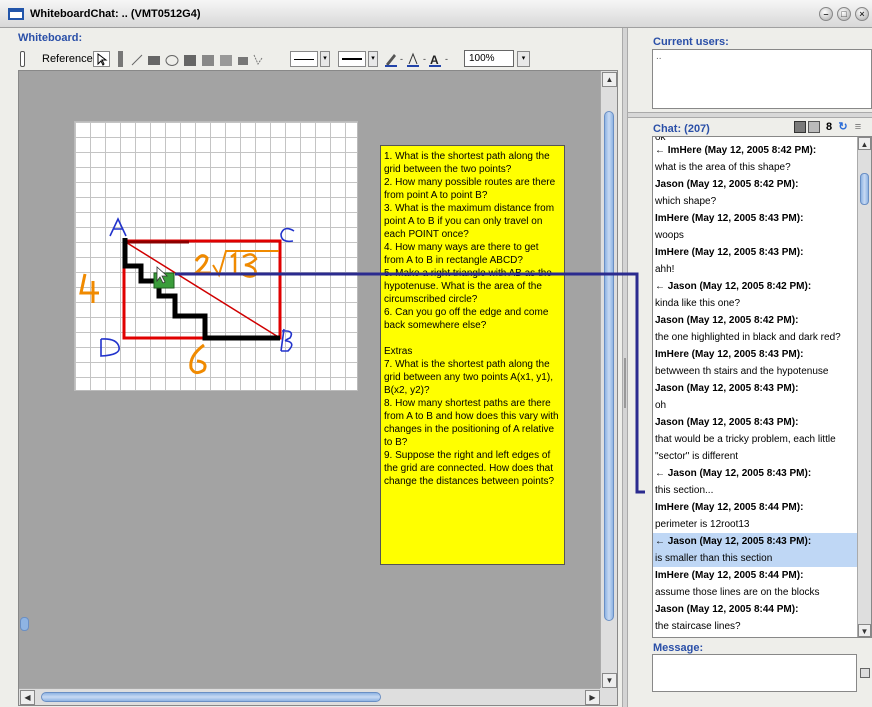 This screenshot has width=872, height=707. I want to click on person-icon: 8, so click(829, 127).